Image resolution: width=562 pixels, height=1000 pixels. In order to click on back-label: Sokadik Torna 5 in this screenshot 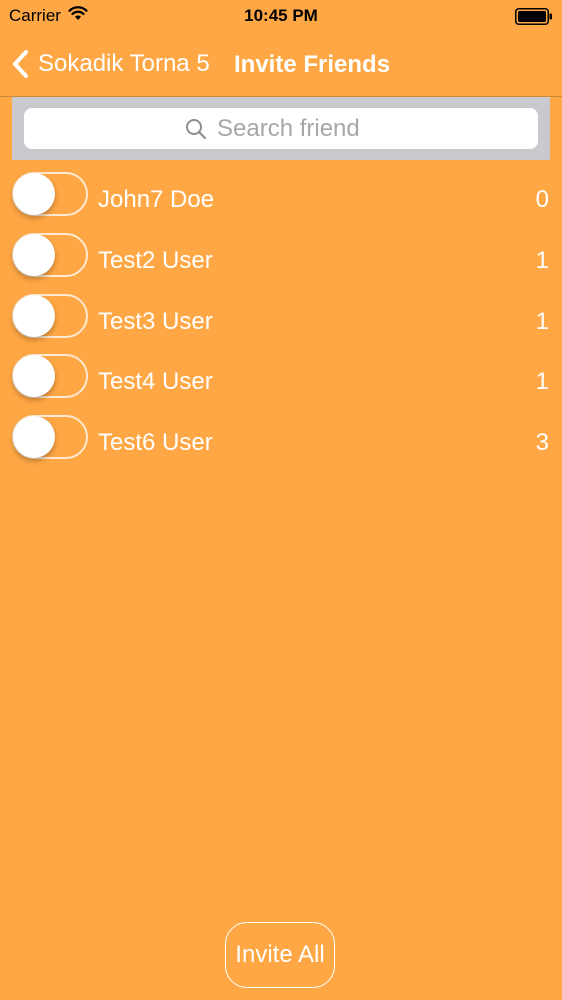, I will do `click(124, 63)`.